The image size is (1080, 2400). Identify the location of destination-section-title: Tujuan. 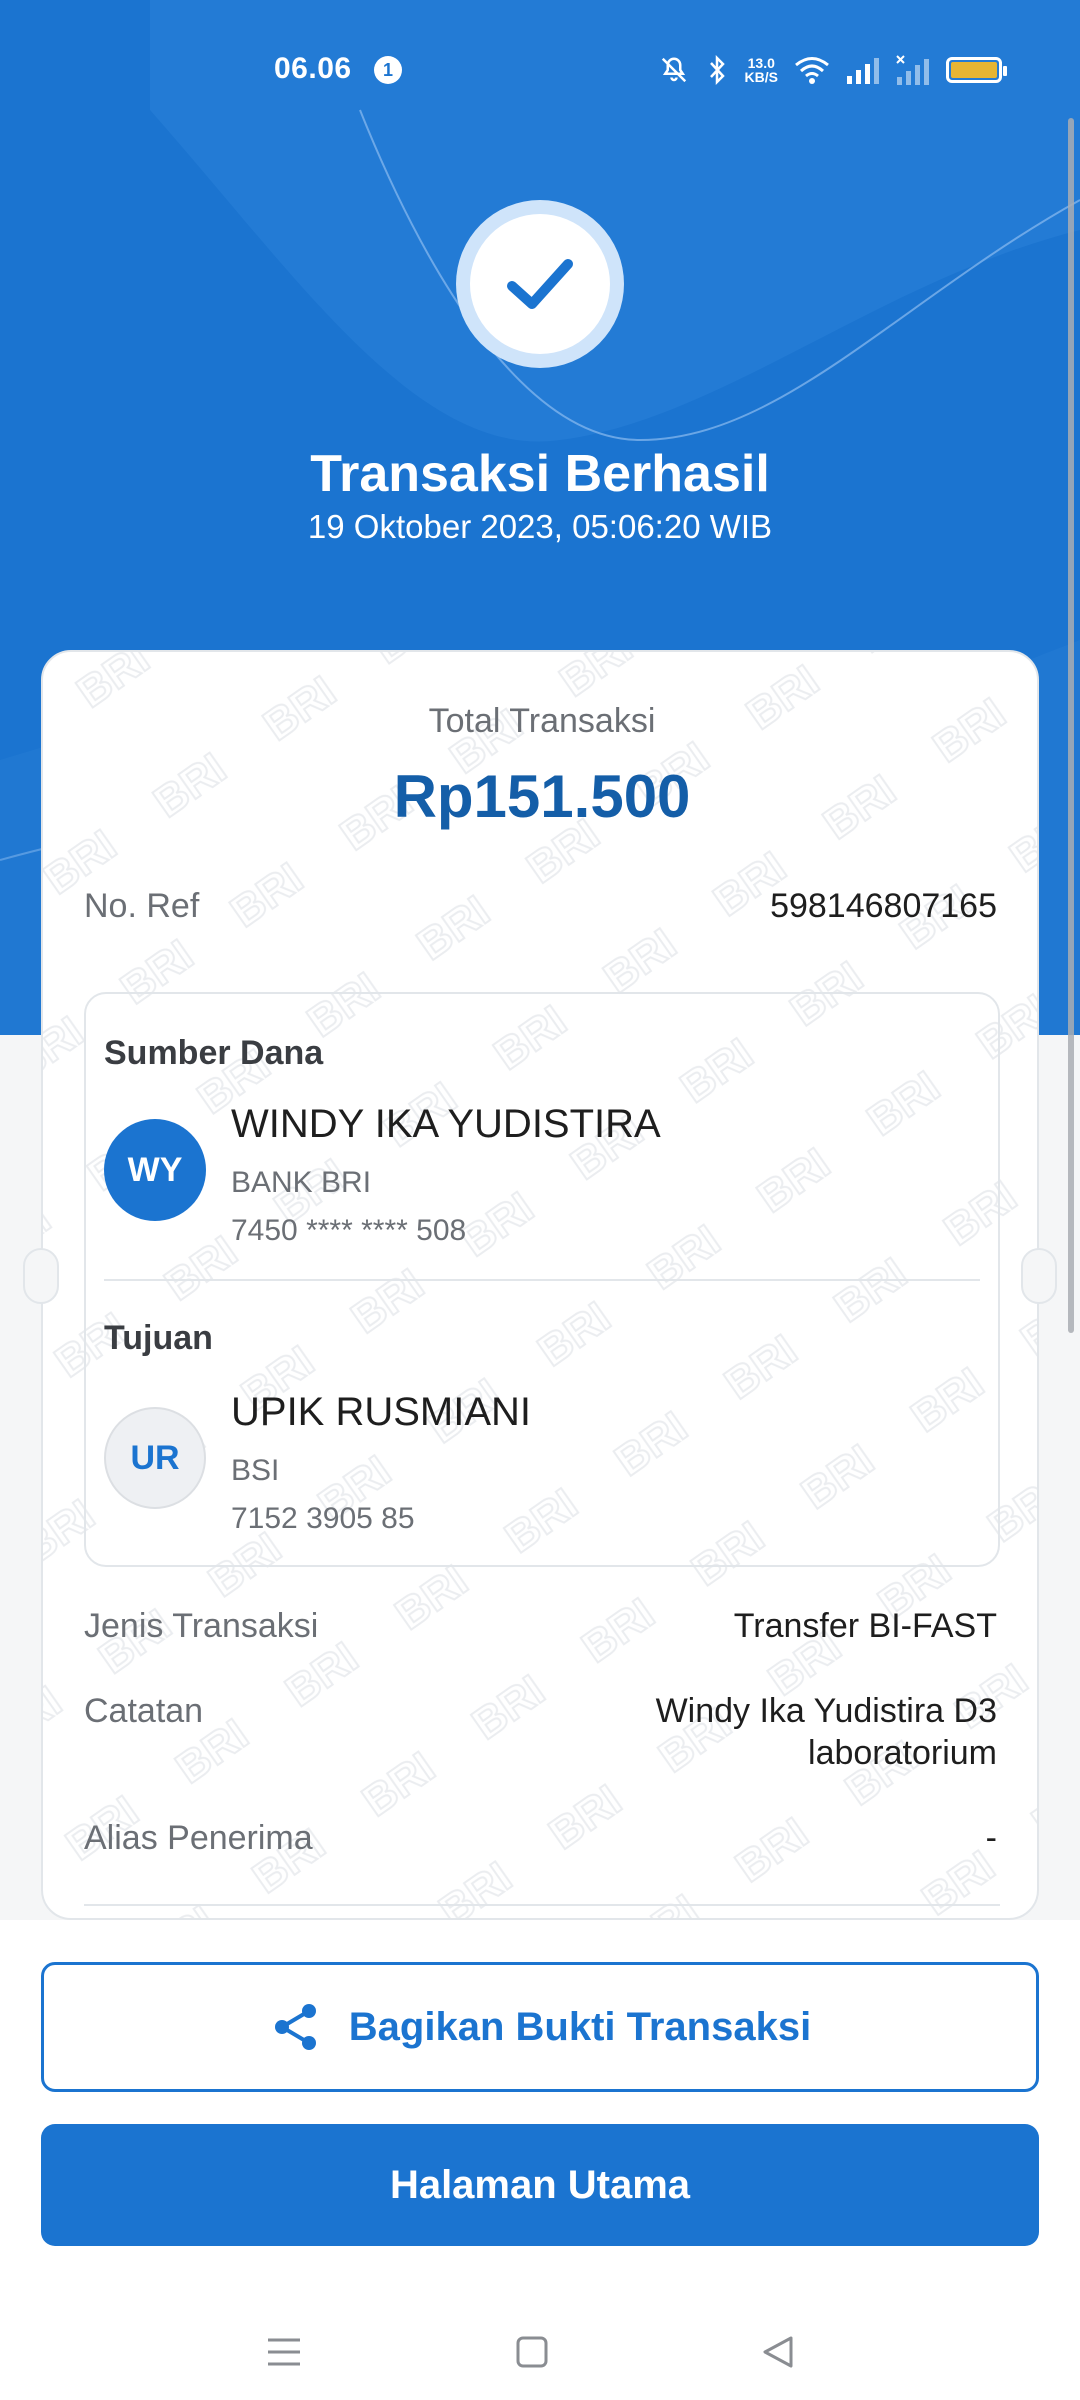
(158, 1338).